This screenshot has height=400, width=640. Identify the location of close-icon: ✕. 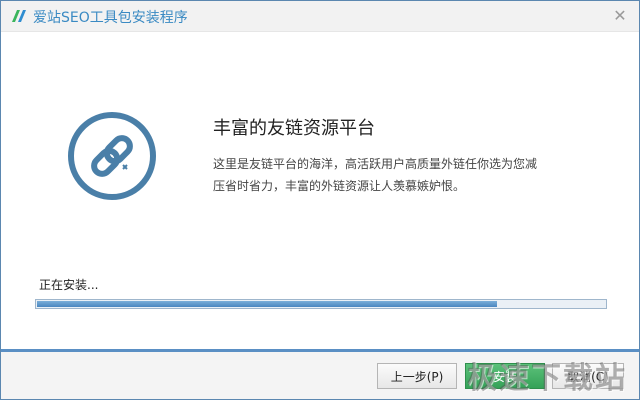
(620, 15).